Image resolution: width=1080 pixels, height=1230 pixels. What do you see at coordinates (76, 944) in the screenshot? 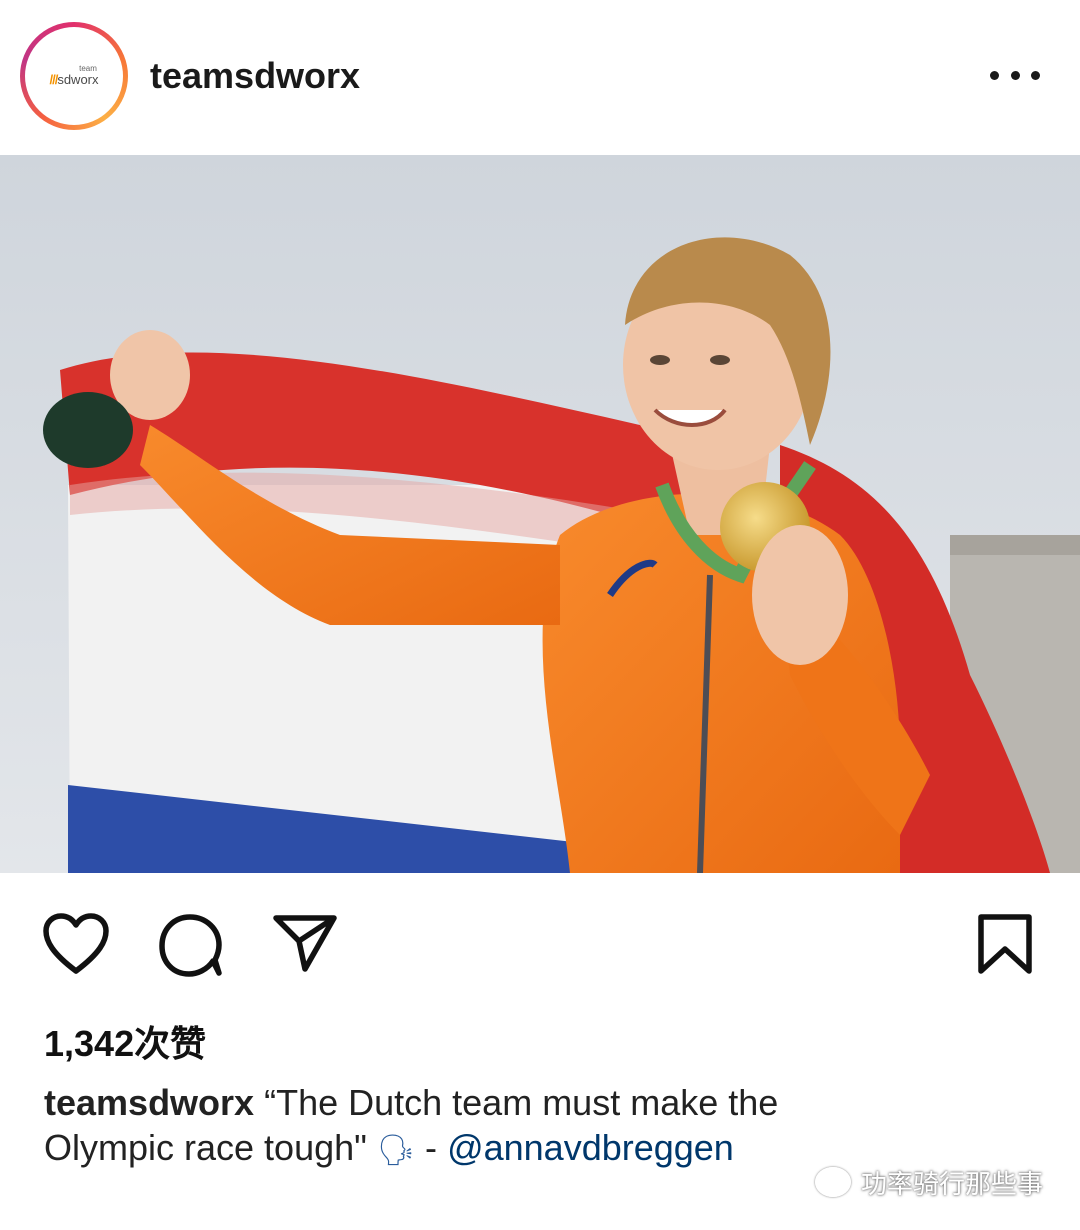
I see `heart-icon` at bounding box center [76, 944].